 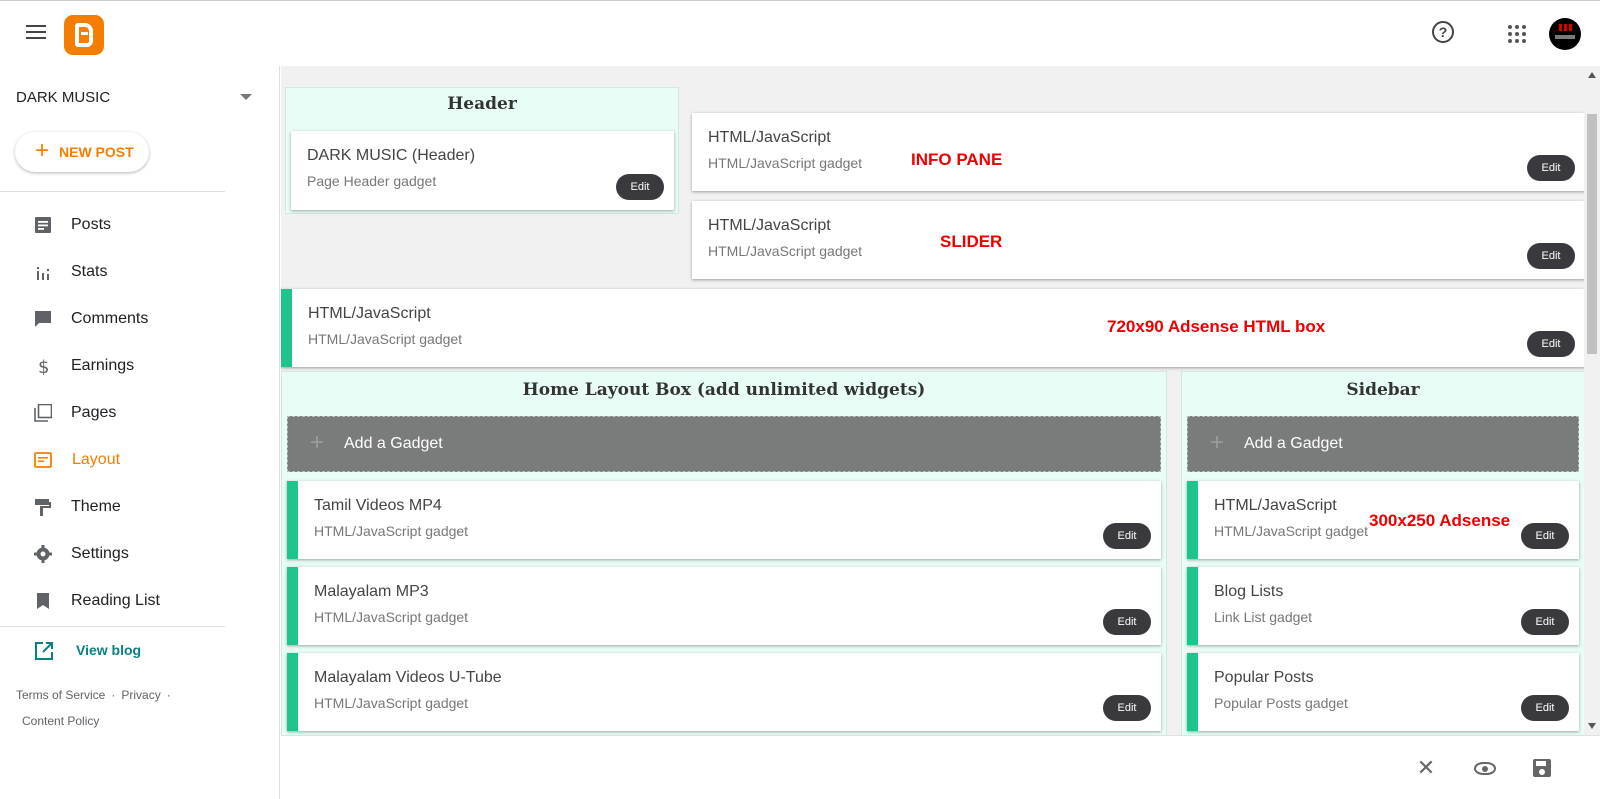 I want to click on sidebar-gadget: Popular Posts Popular Posts gadget Edit, so click(x=1383, y=692).